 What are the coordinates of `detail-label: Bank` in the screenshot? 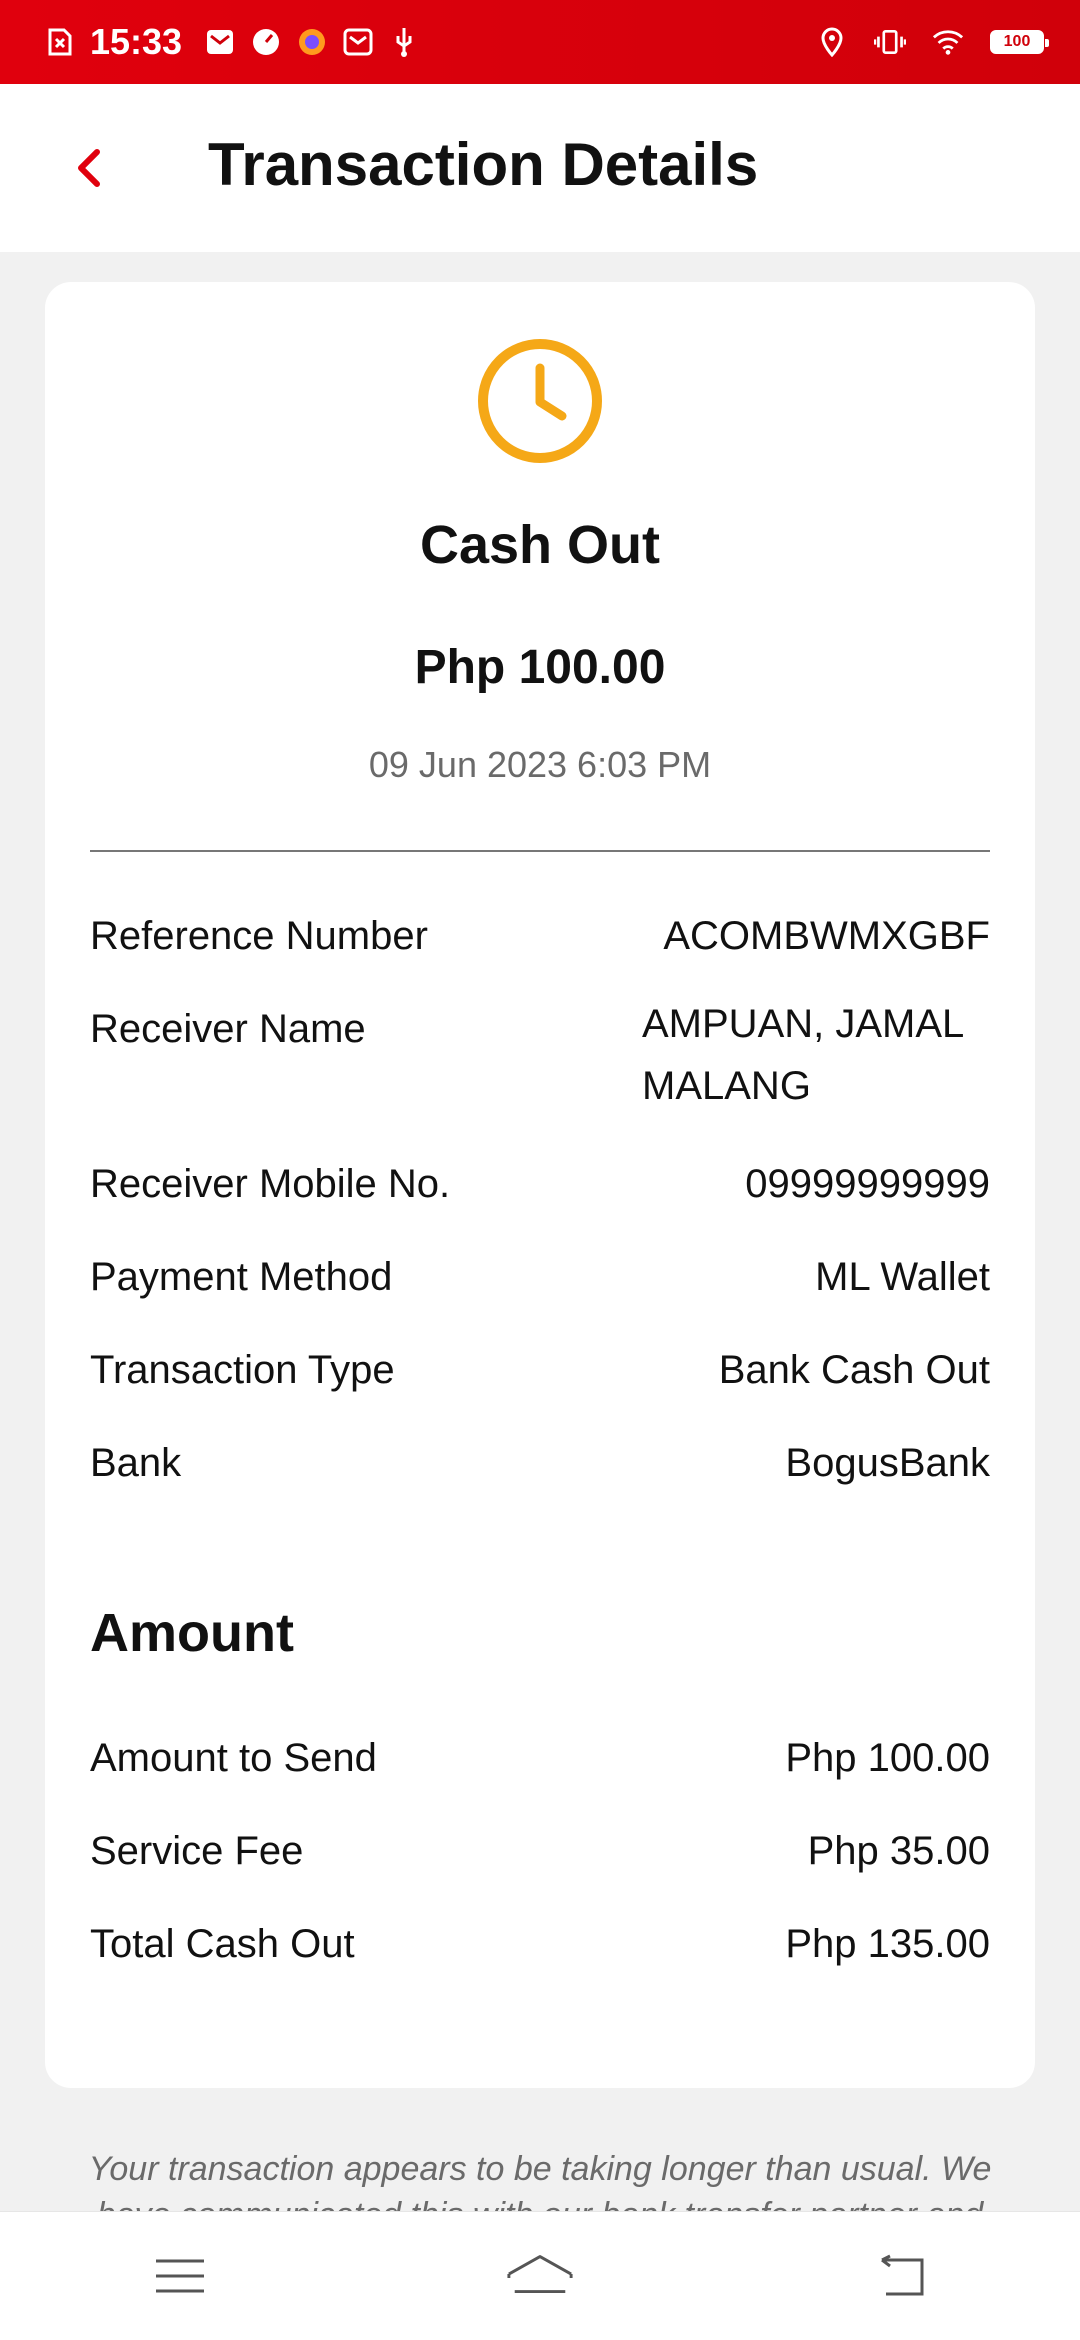 It's located at (136, 1463).